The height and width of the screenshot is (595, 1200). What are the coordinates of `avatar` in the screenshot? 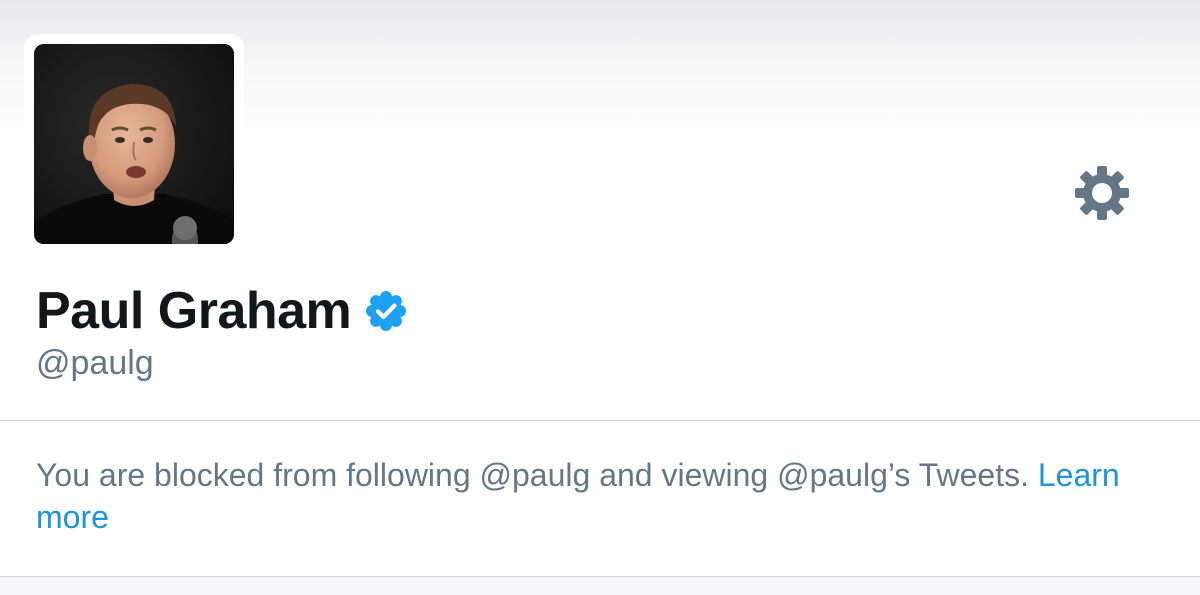 It's located at (134, 144).